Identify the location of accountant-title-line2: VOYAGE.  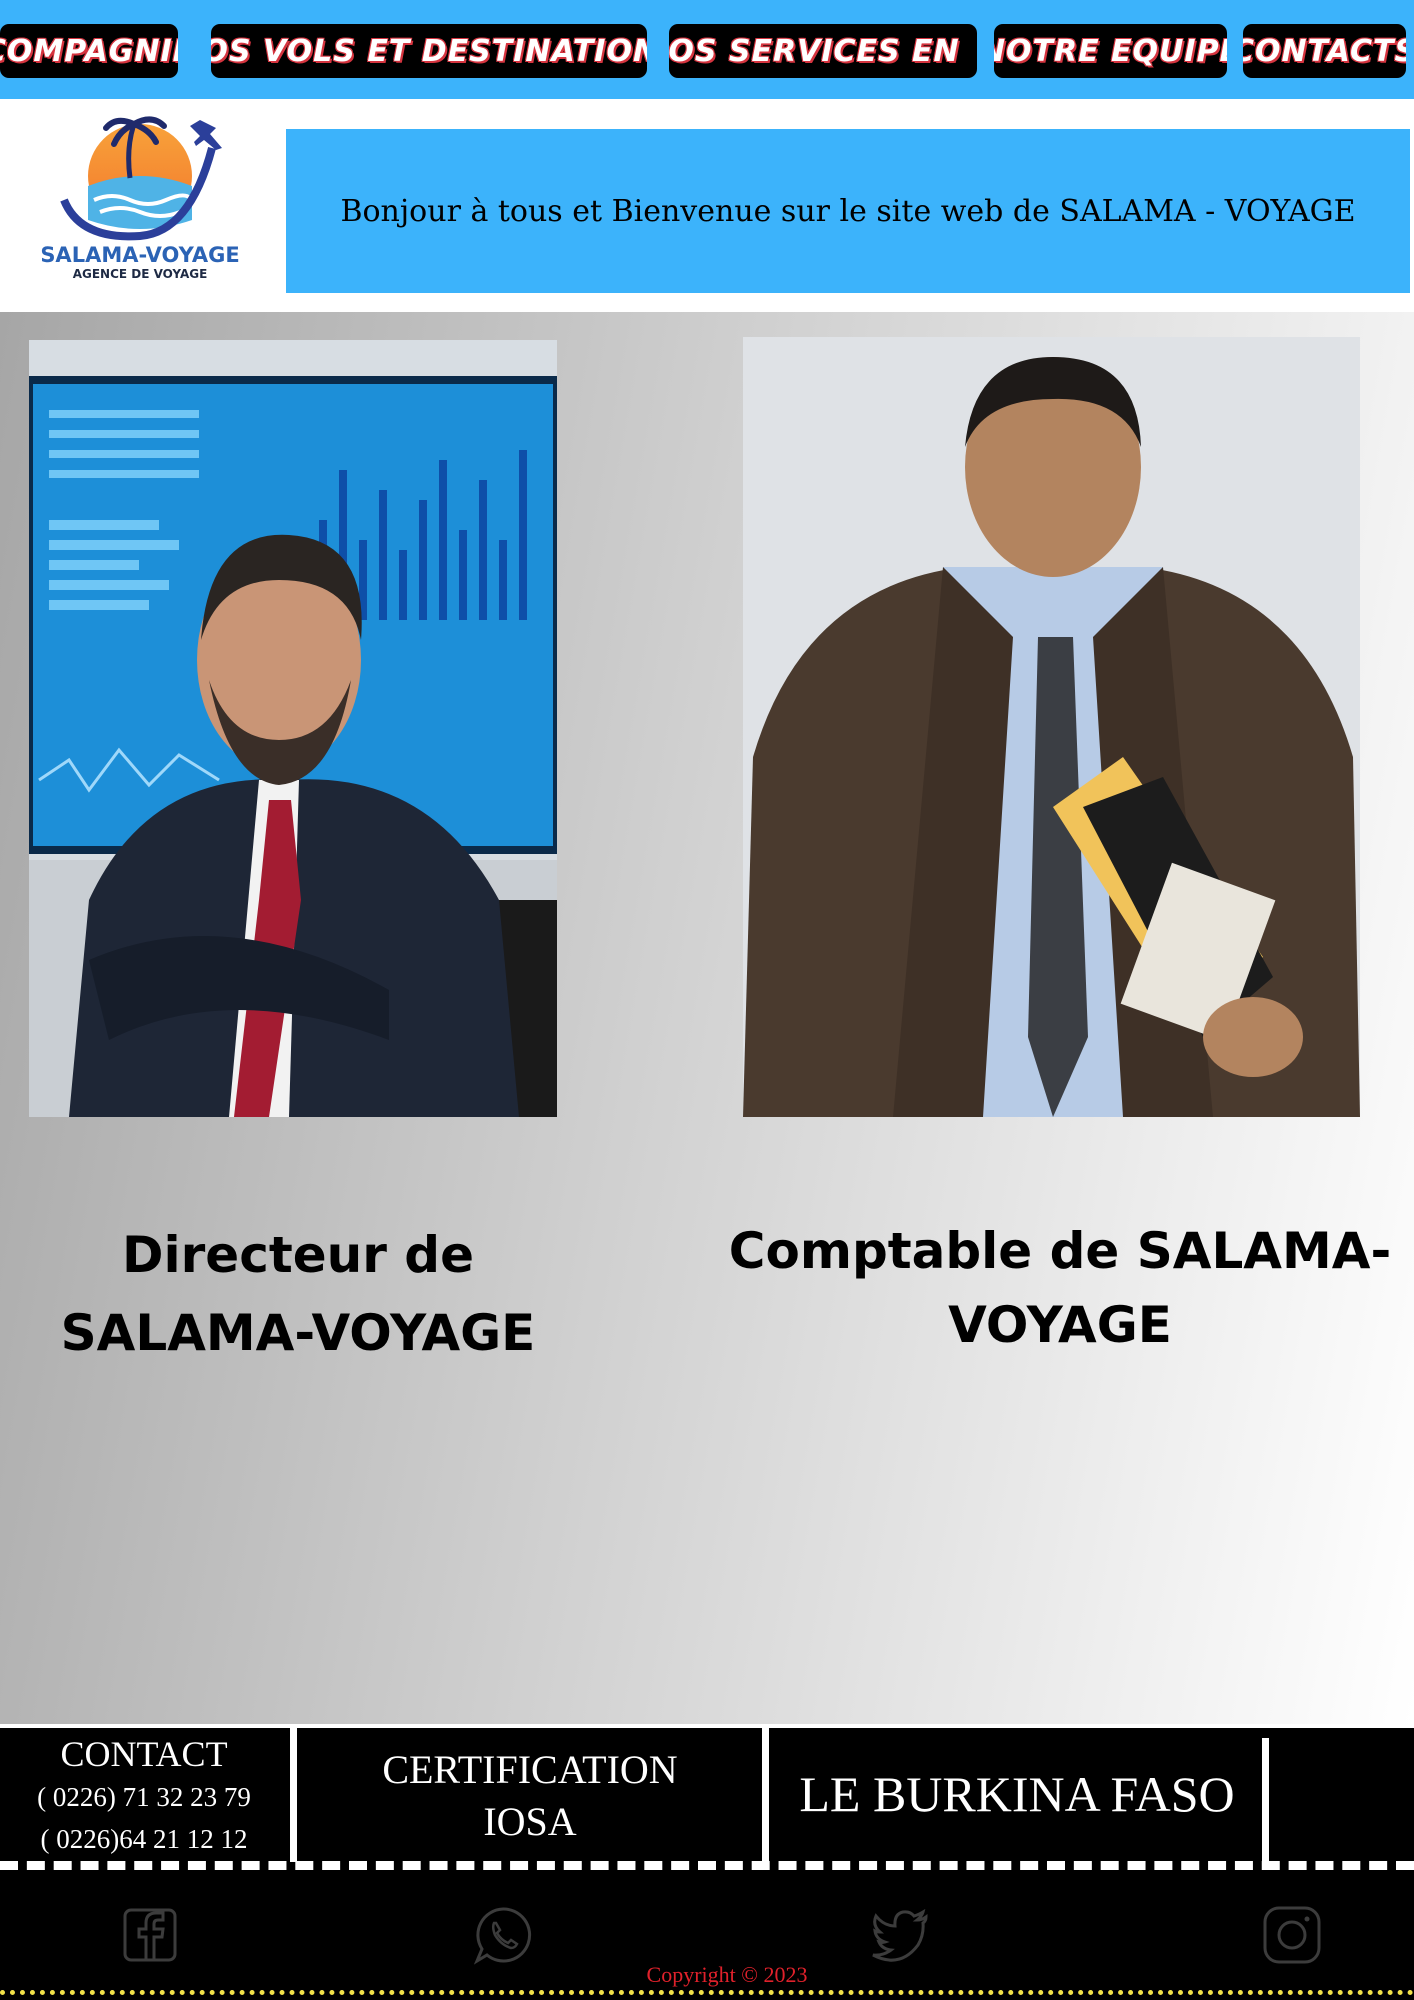
(1060, 1325).